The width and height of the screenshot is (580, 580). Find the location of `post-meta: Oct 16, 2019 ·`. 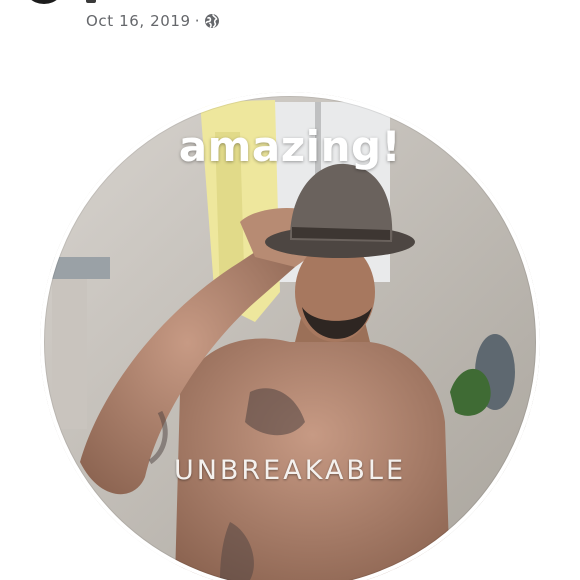

post-meta: Oct 16, 2019 · is located at coordinates (153, 21).